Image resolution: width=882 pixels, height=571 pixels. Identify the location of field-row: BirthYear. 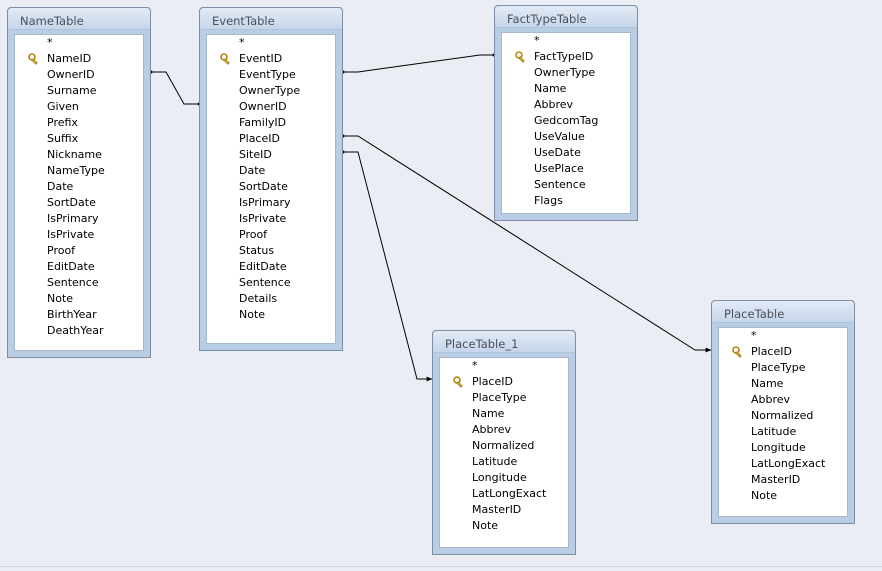
(79, 315).